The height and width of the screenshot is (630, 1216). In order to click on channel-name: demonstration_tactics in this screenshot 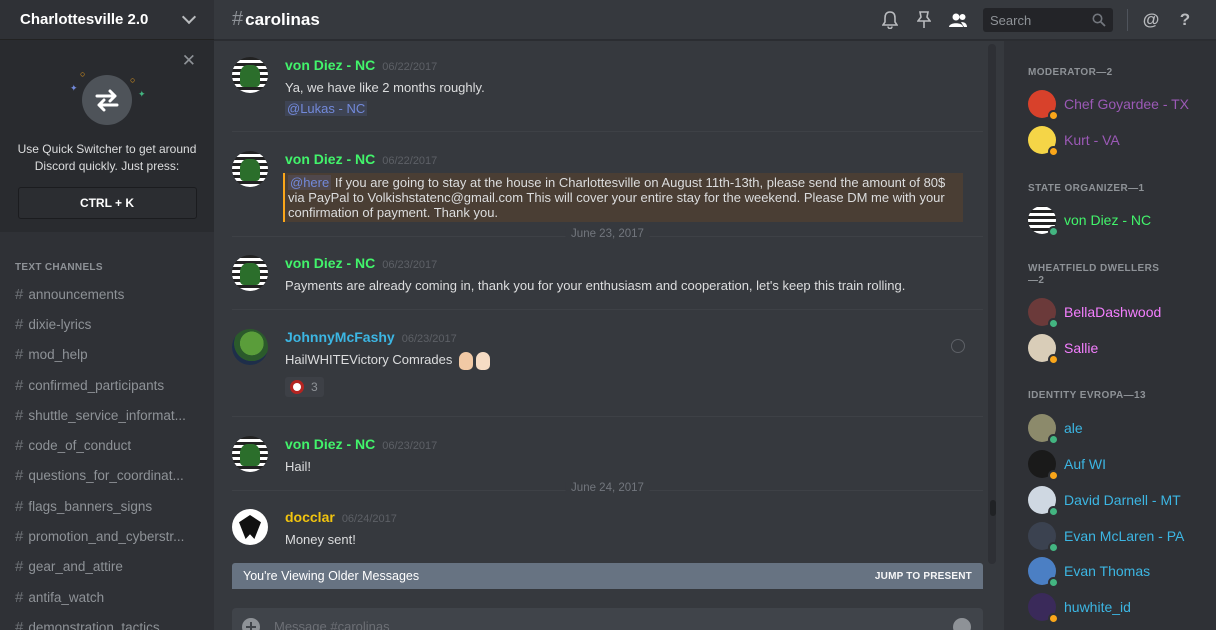, I will do `click(94, 624)`.